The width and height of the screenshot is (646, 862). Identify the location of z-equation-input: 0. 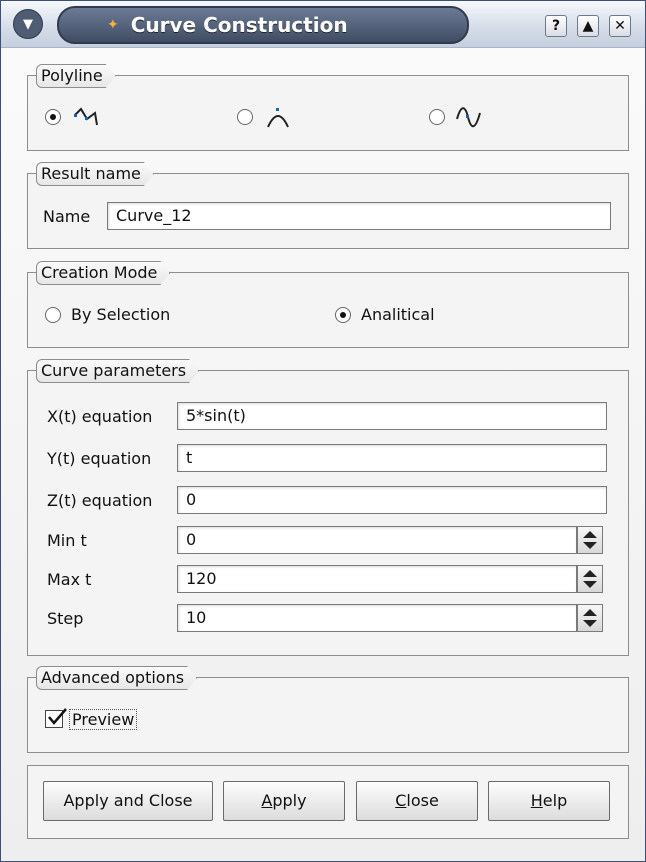
(392, 500).